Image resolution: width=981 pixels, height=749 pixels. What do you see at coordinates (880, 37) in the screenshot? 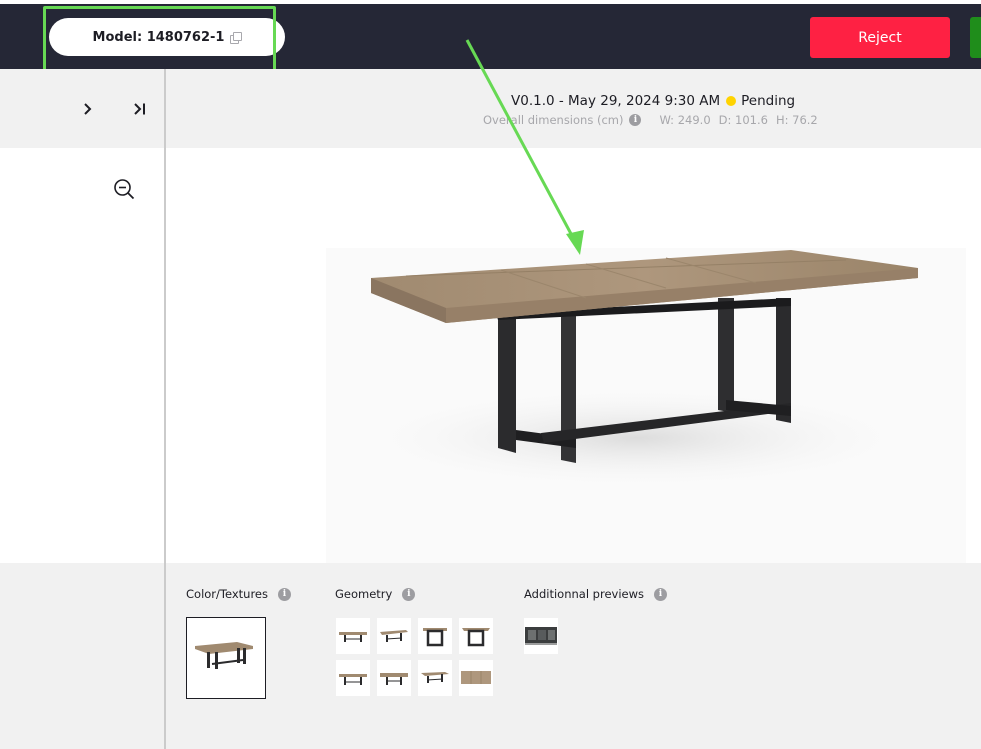
I see `reject-button: Reject` at bounding box center [880, 37].